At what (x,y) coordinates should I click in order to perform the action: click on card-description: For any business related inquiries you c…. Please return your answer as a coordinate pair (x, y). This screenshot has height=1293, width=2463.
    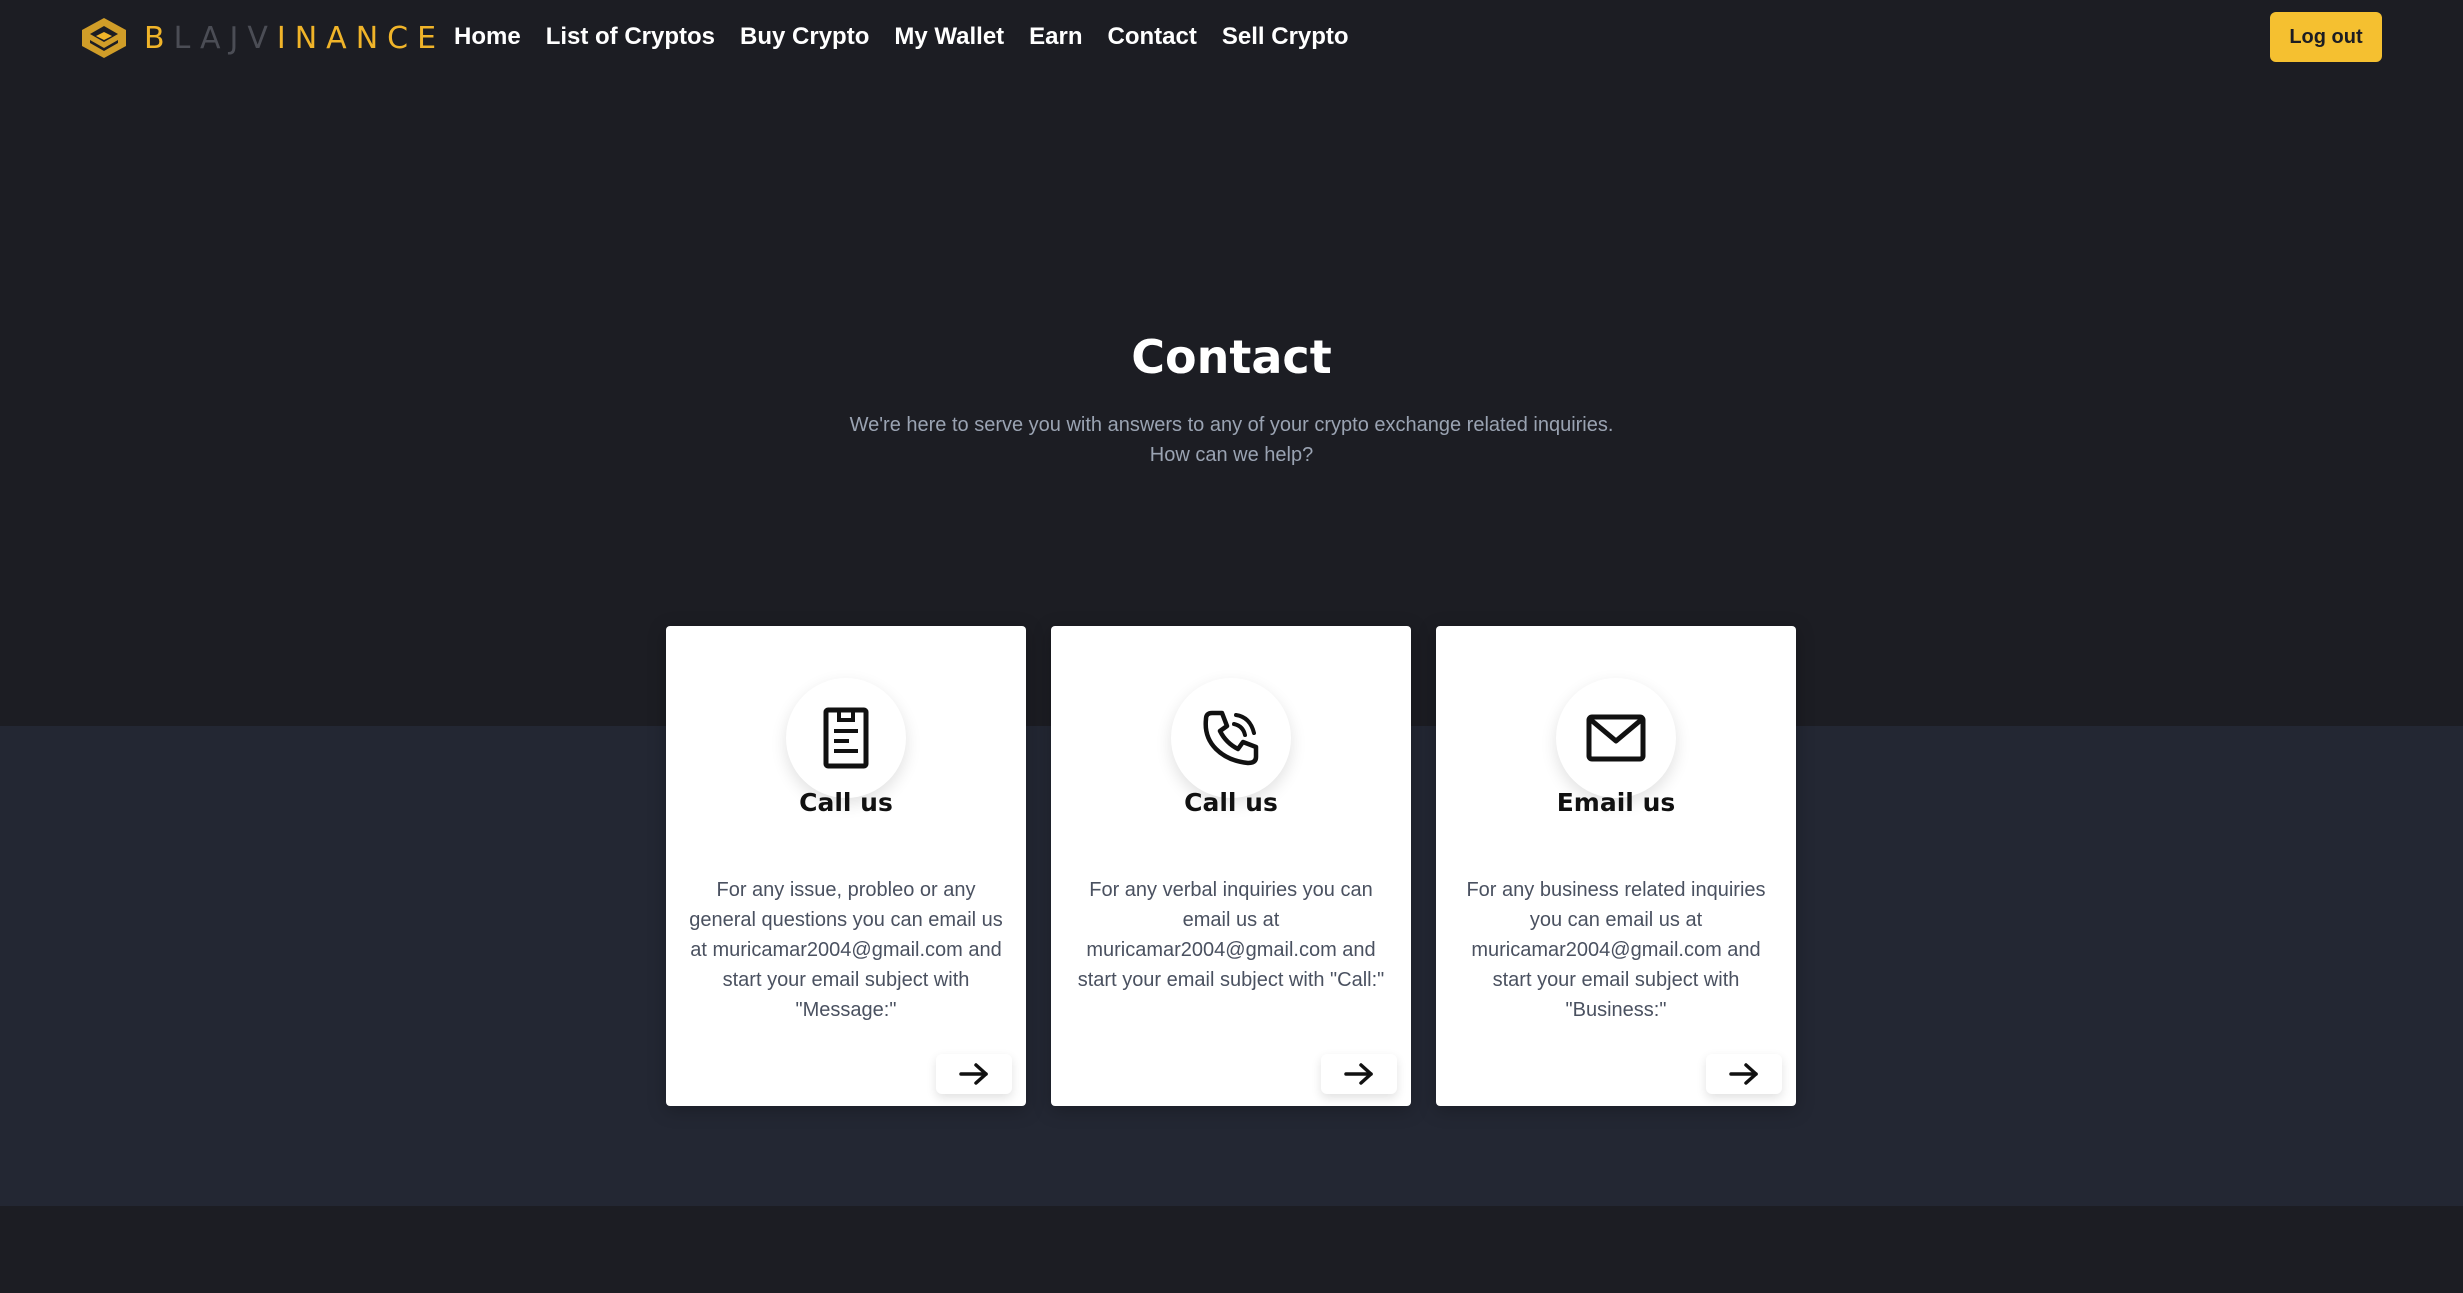
    Looking at the image, I should click on (1616, 950).